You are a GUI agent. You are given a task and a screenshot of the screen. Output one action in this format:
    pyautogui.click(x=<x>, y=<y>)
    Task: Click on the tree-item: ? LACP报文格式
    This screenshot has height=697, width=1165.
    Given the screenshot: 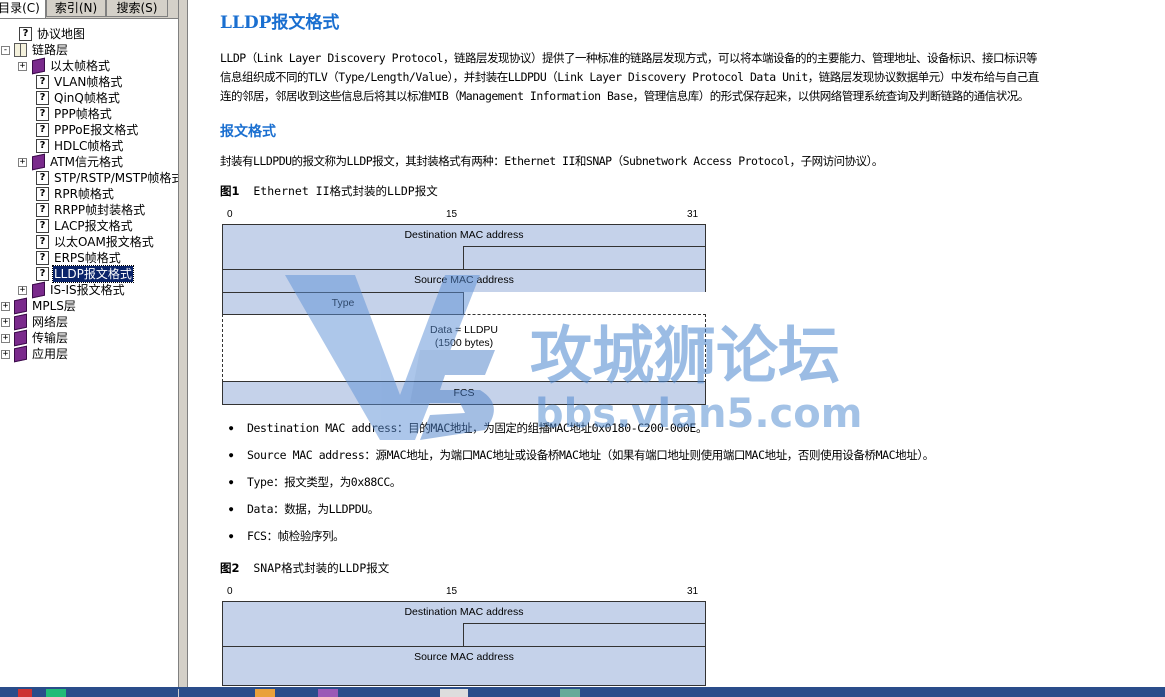 What is the action you would take?
    pyautogui.click(x=89, y=226)
    